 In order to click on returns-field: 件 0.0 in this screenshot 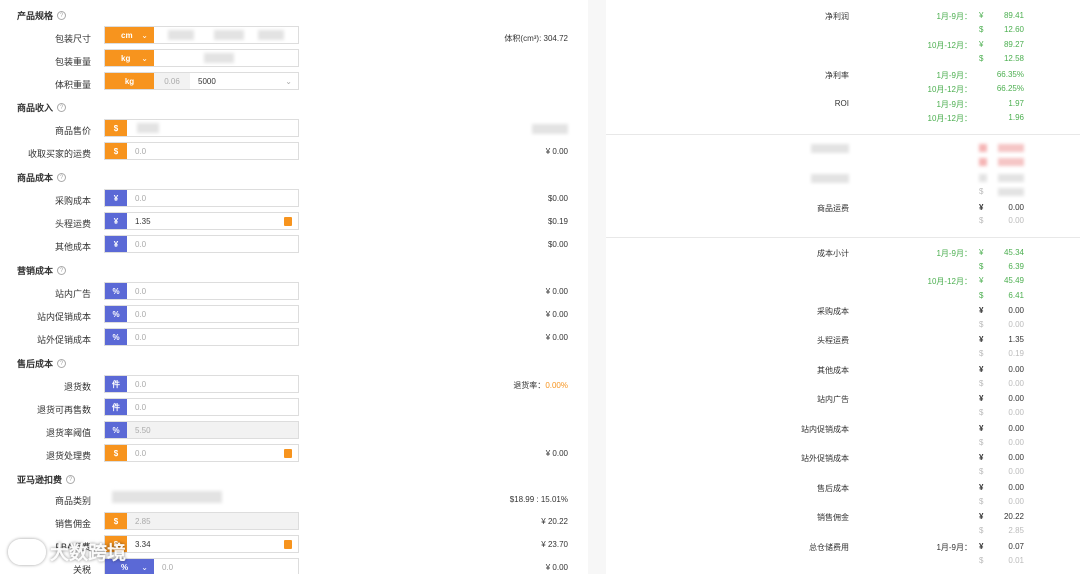, I will do `click(201, 384)`.